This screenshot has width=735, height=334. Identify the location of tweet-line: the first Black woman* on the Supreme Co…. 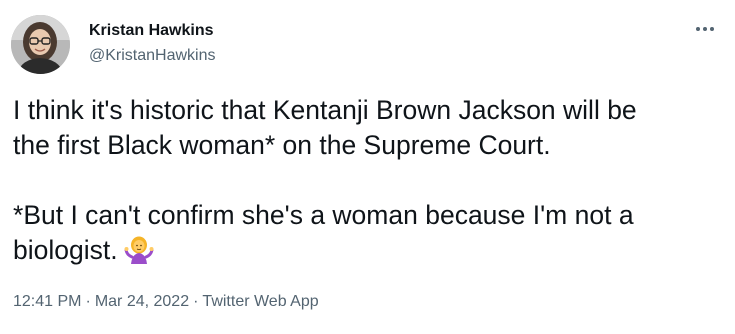
(282, 145).